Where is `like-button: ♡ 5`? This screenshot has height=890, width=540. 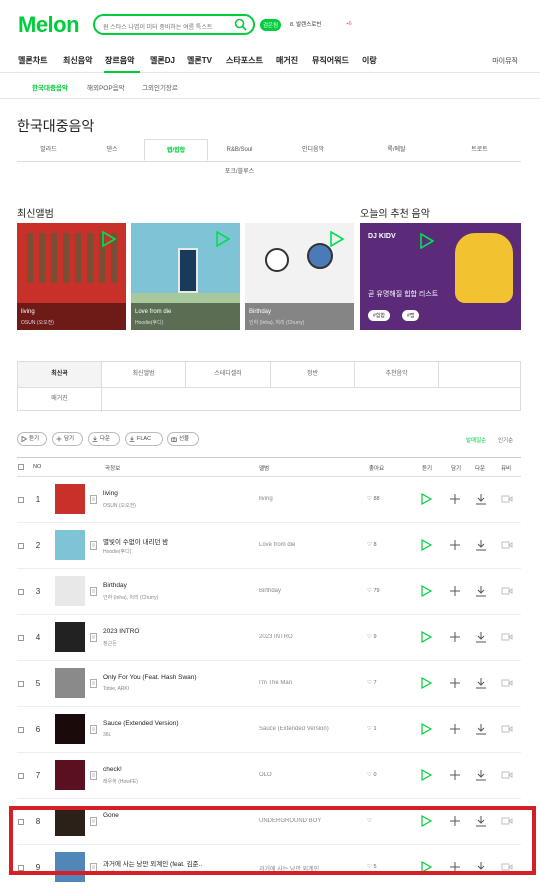 like-button: ♡ 5 is located at coordinates (372, 867).